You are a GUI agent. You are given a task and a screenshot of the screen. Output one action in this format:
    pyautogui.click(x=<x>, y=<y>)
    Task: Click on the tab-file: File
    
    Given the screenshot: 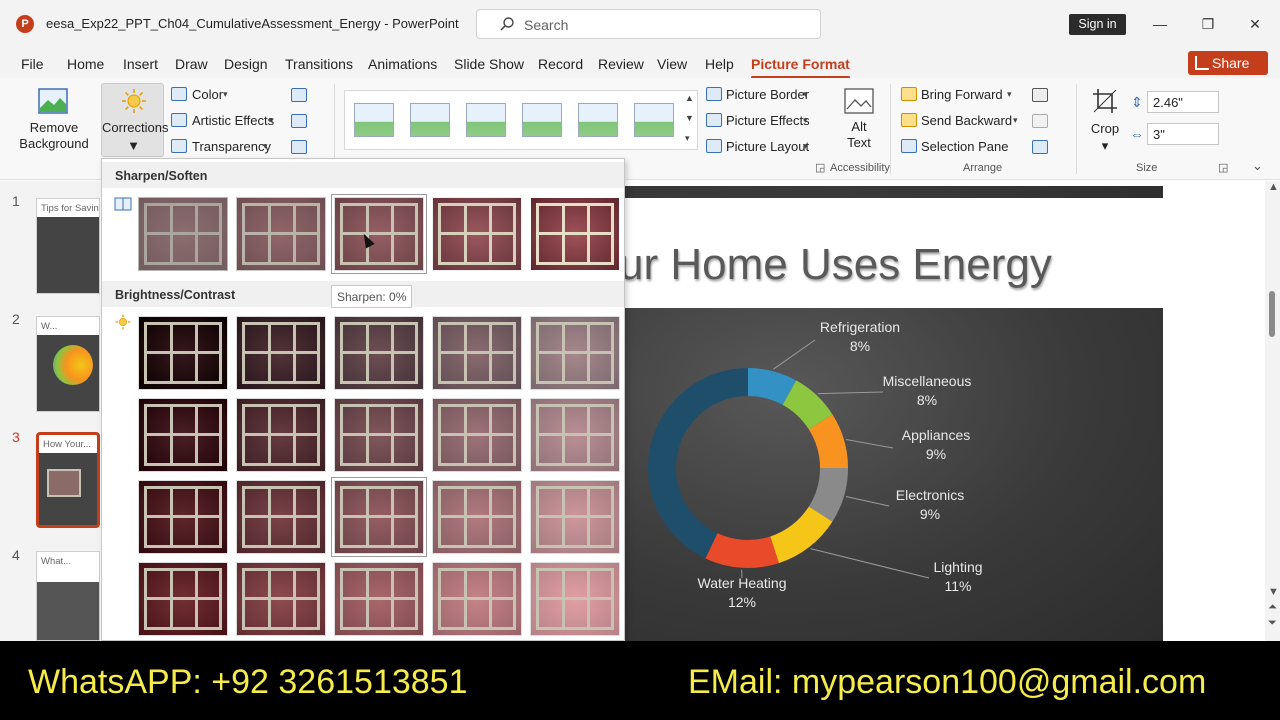 What is the action you would take?
    pyautogui.click(x=32, y=64)
    